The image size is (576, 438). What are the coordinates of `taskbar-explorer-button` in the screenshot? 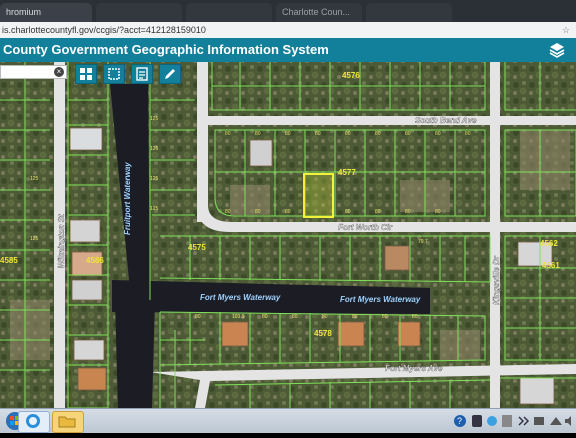 It's located at (68, 422).